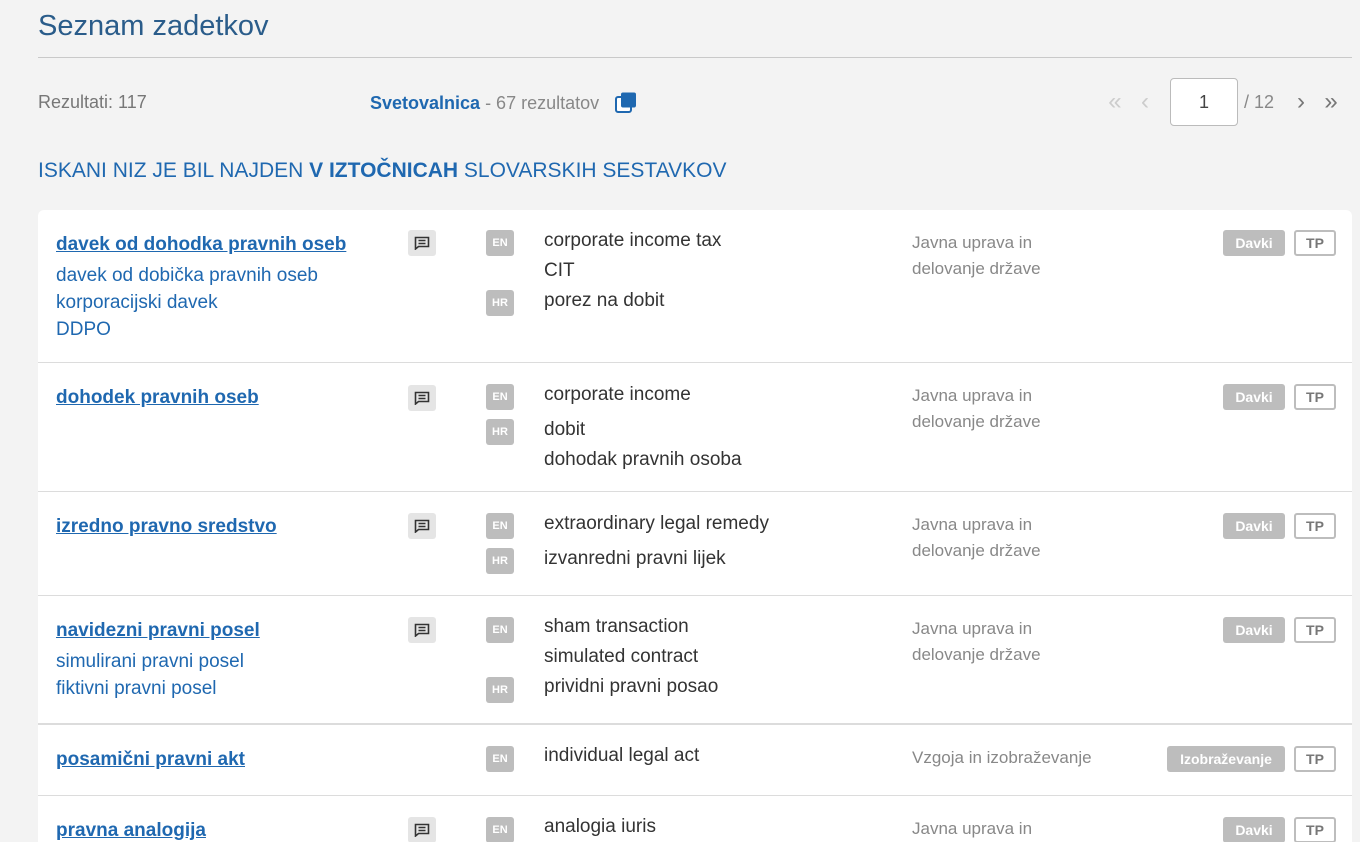 The image size is (1360, 842). I want to click on equivalent: CIT, so click(559, 270).